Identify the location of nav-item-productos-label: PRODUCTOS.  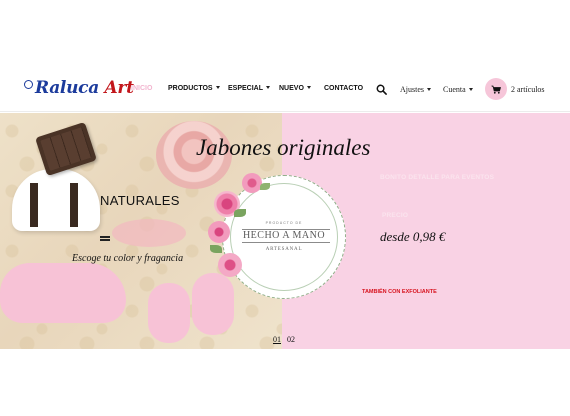
(190, 88).